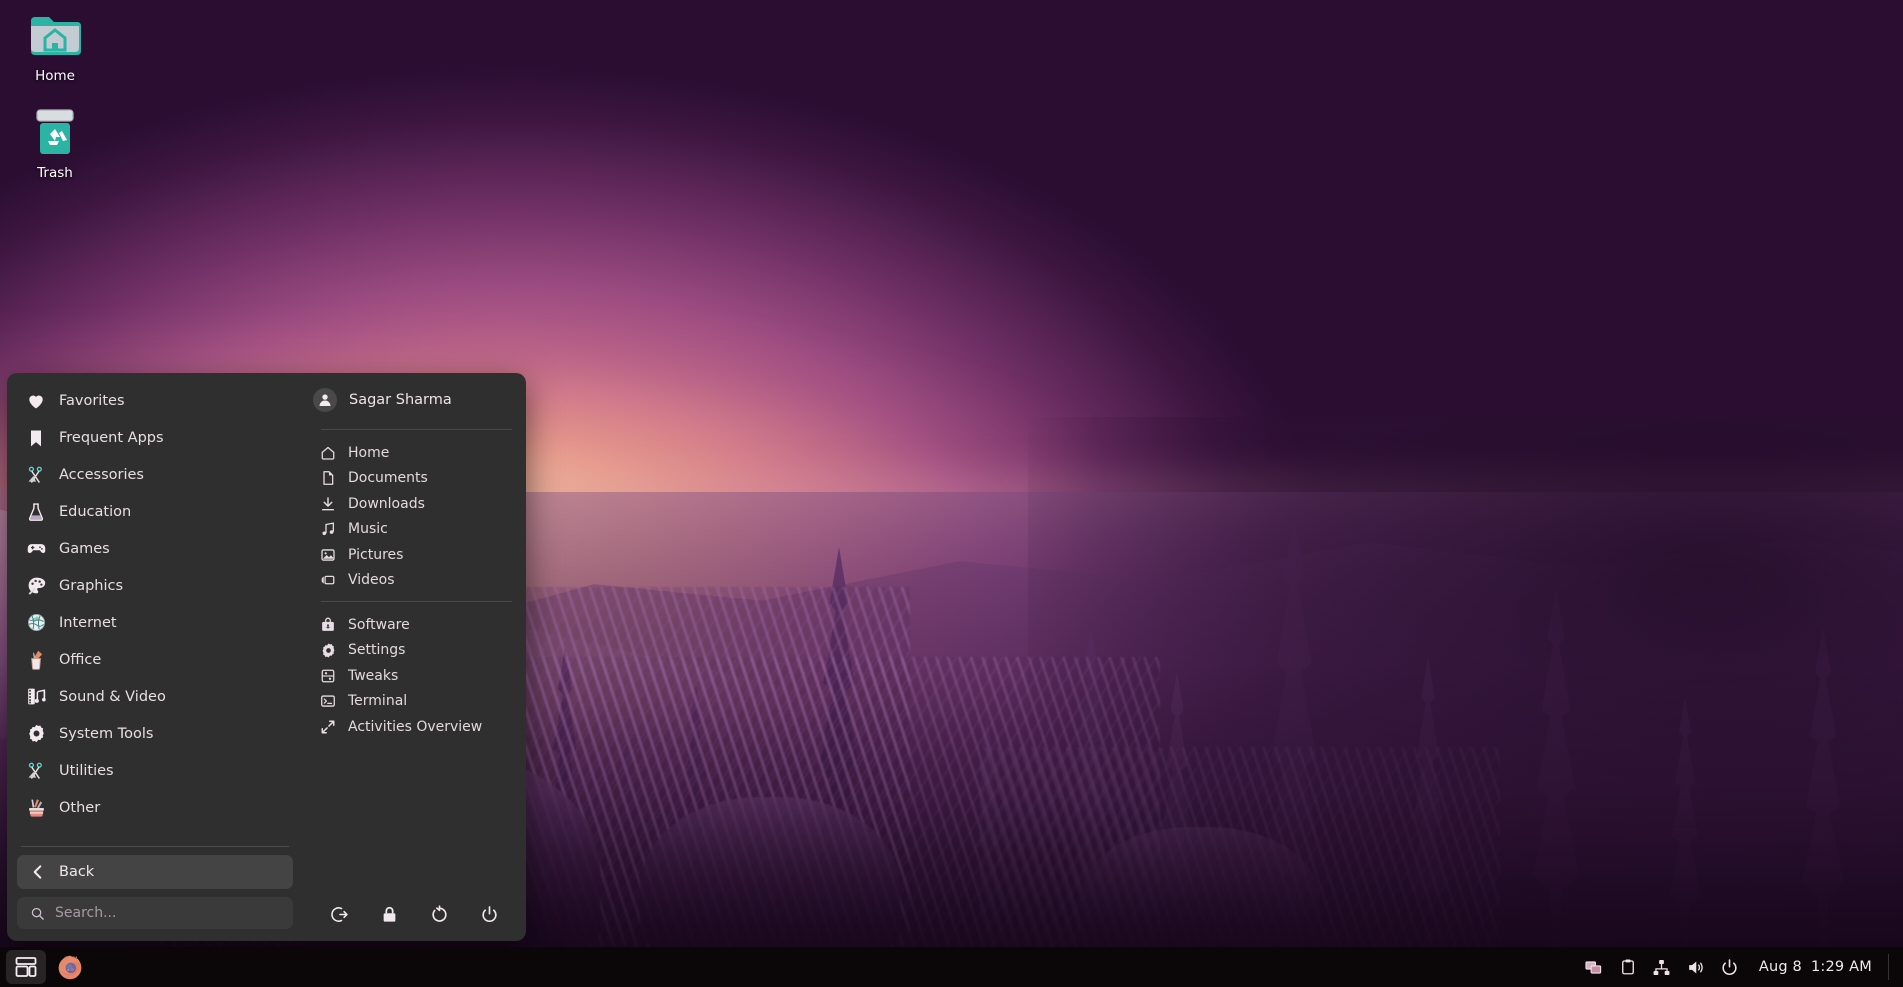 This screenshot has width=1903, height=987. Describe the element at coordinates (92, 400) in the screenshot. I see `category-label: Favorites` at that location.